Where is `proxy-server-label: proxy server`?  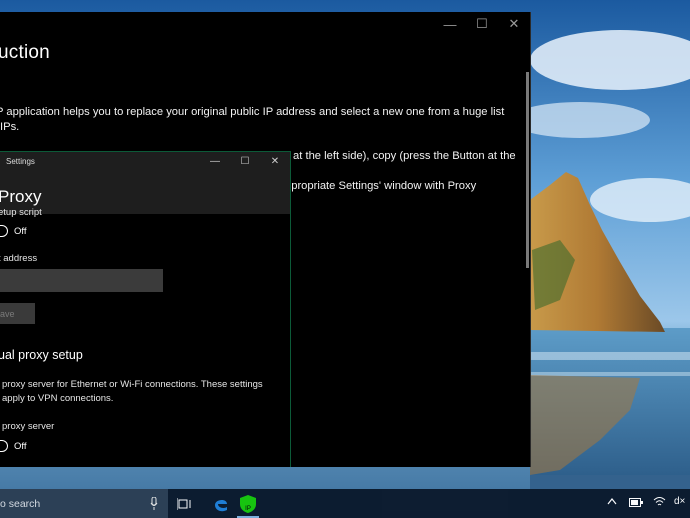
proxy-server-label: proxy server is located at coordinates (28, 426).